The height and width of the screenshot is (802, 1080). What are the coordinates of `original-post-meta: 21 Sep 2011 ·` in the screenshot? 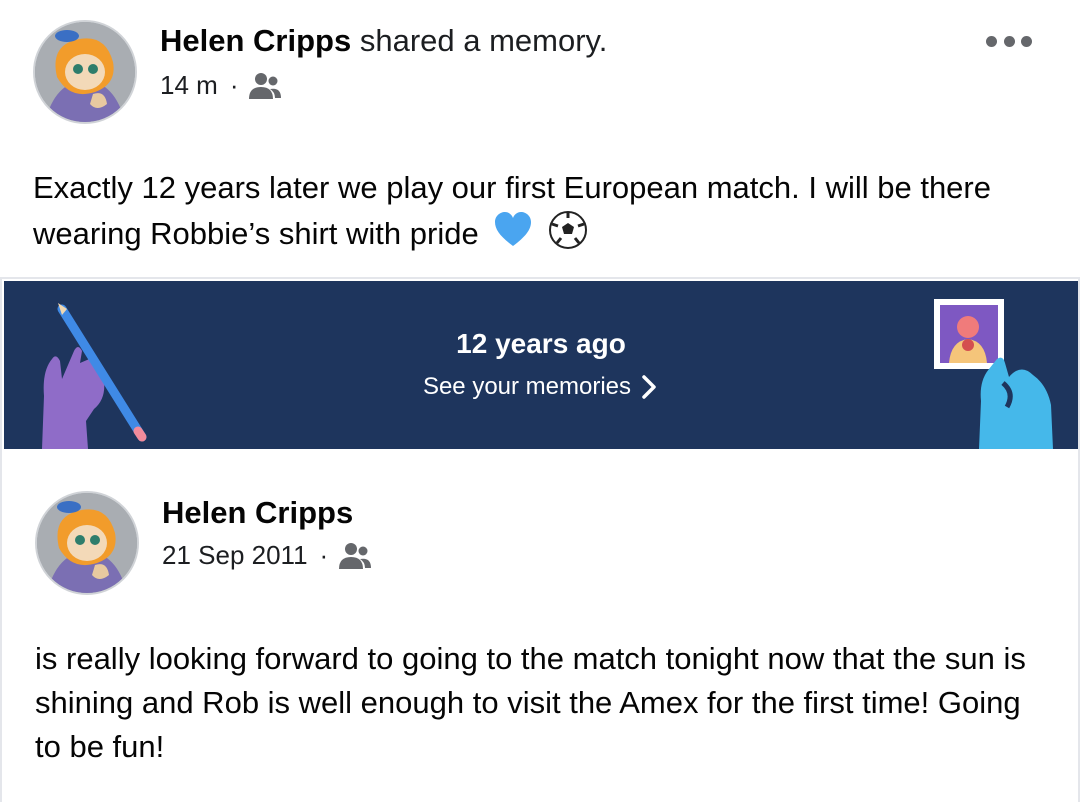 It's located at (267, 555).